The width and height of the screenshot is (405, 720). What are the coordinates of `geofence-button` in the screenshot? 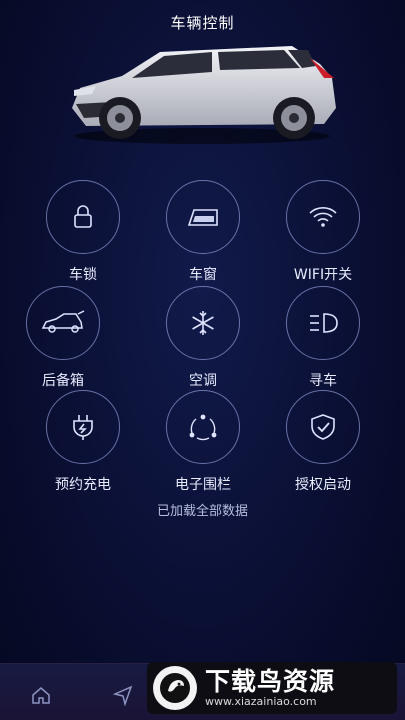 It's located at (203, 427).